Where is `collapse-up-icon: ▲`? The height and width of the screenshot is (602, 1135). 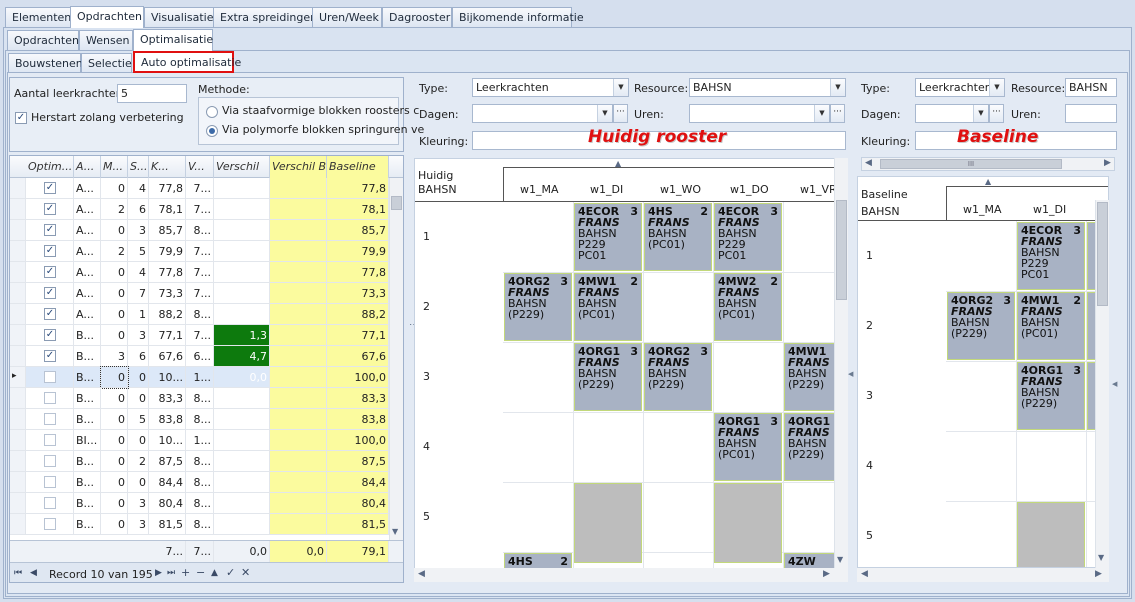 collapse-up-icon: ▲ is located at coordinates (988, 181).